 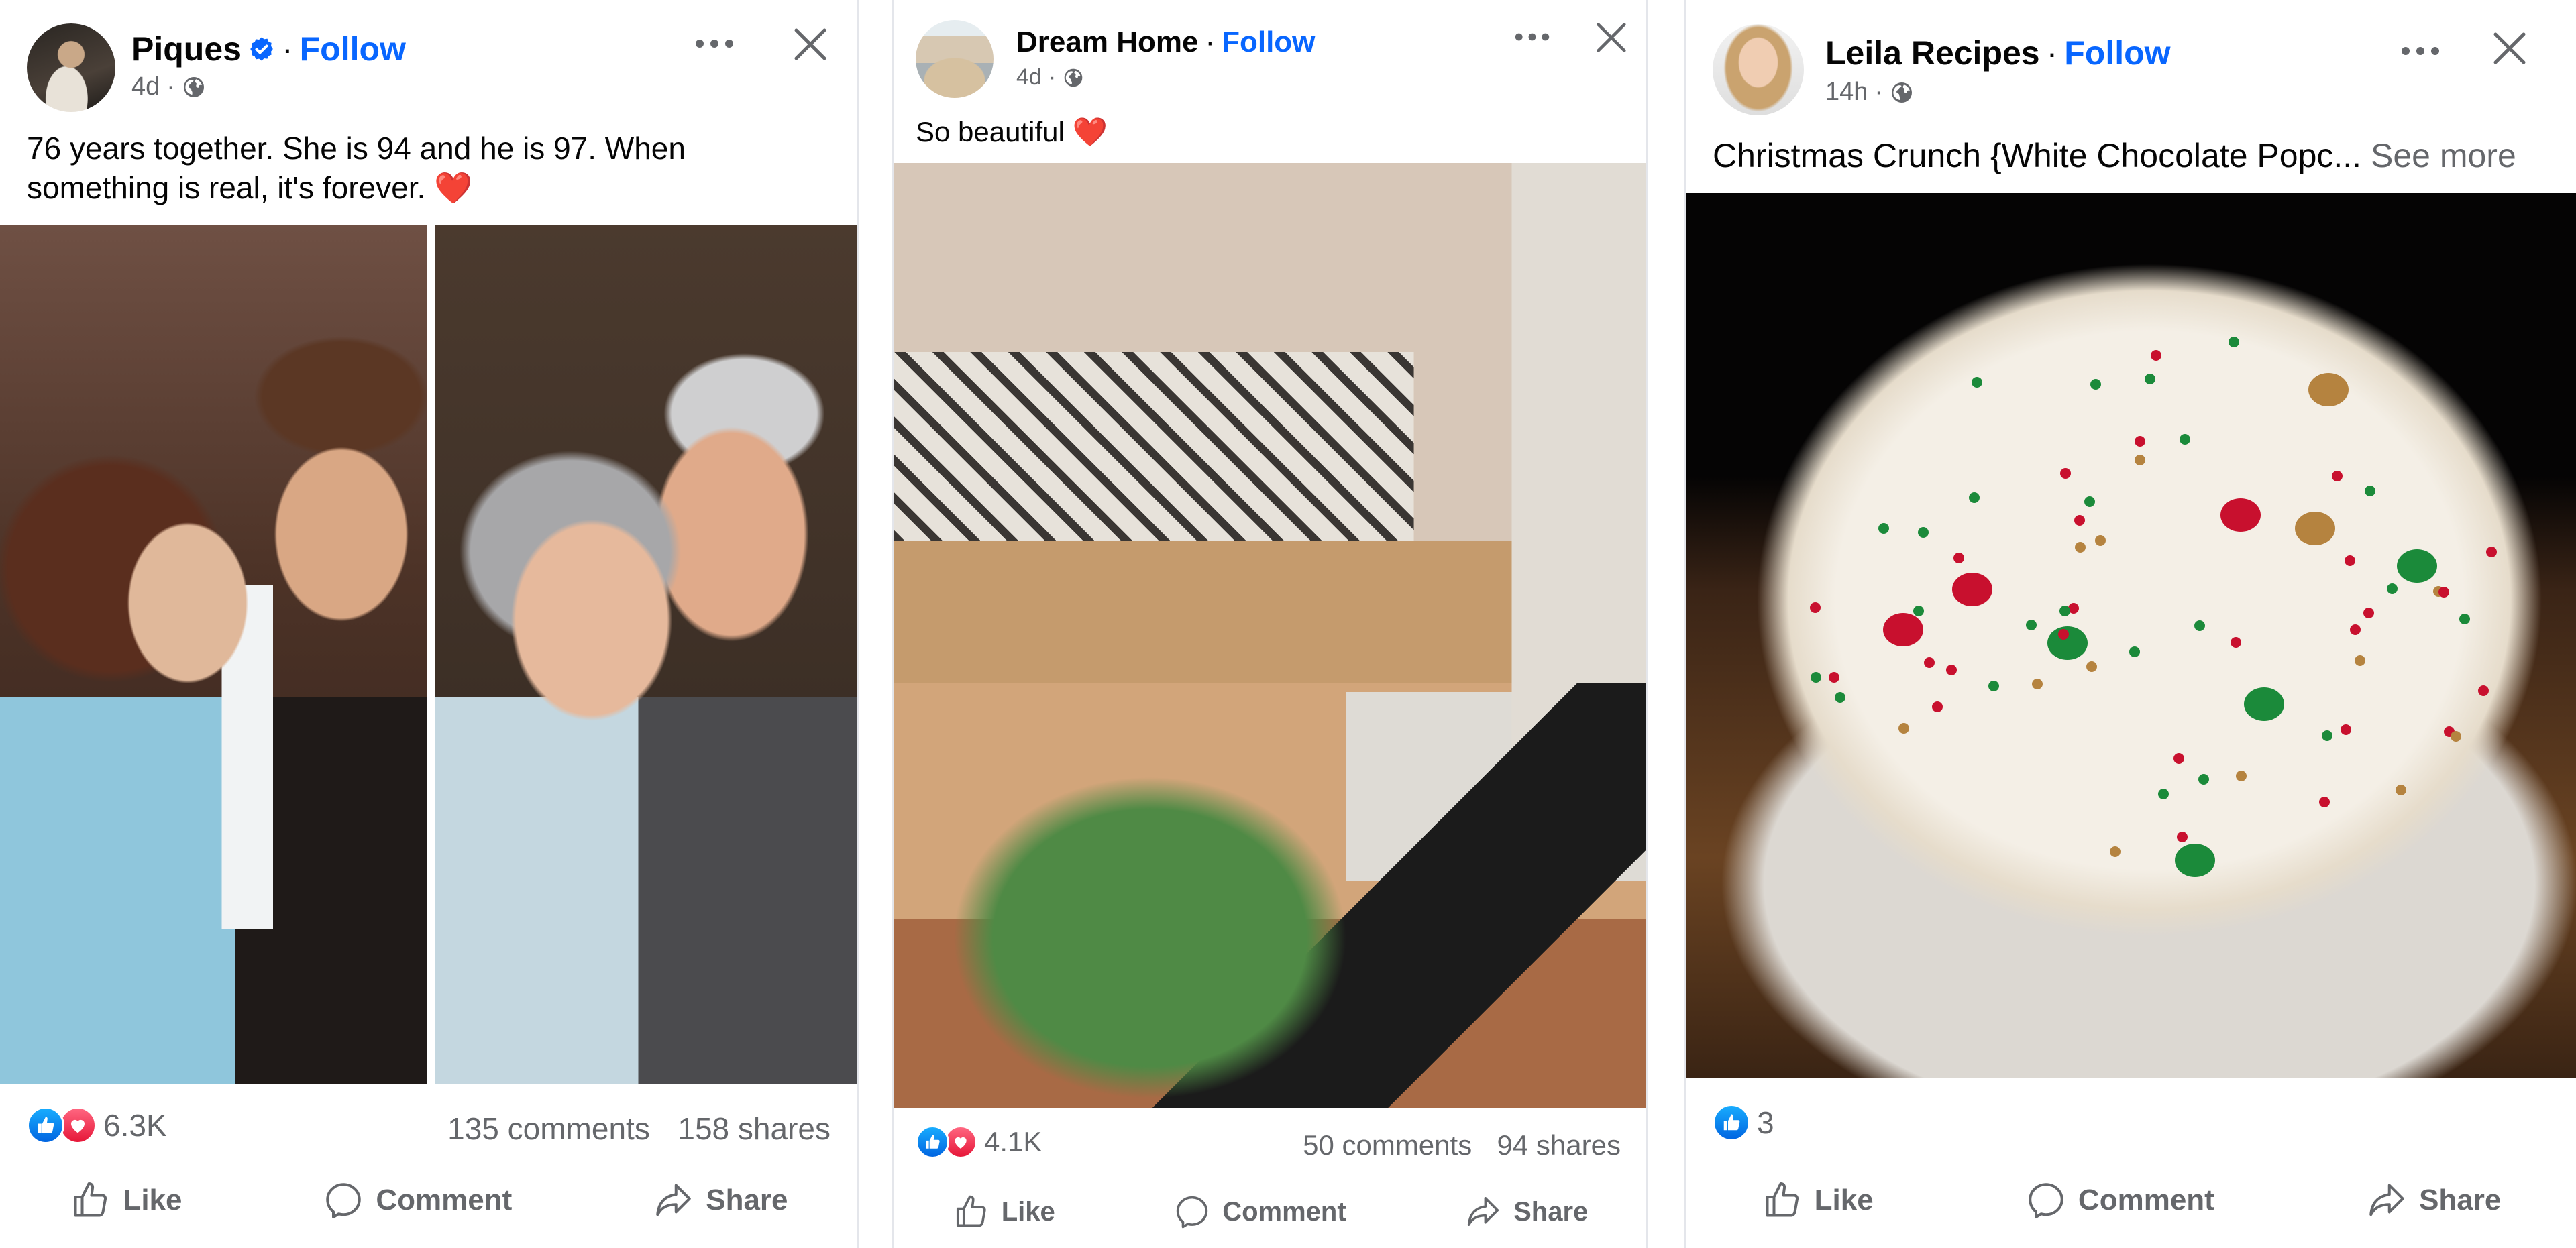 I want to click on post-header: Leila Recipes · Follow, so click(x=1998, y=53).